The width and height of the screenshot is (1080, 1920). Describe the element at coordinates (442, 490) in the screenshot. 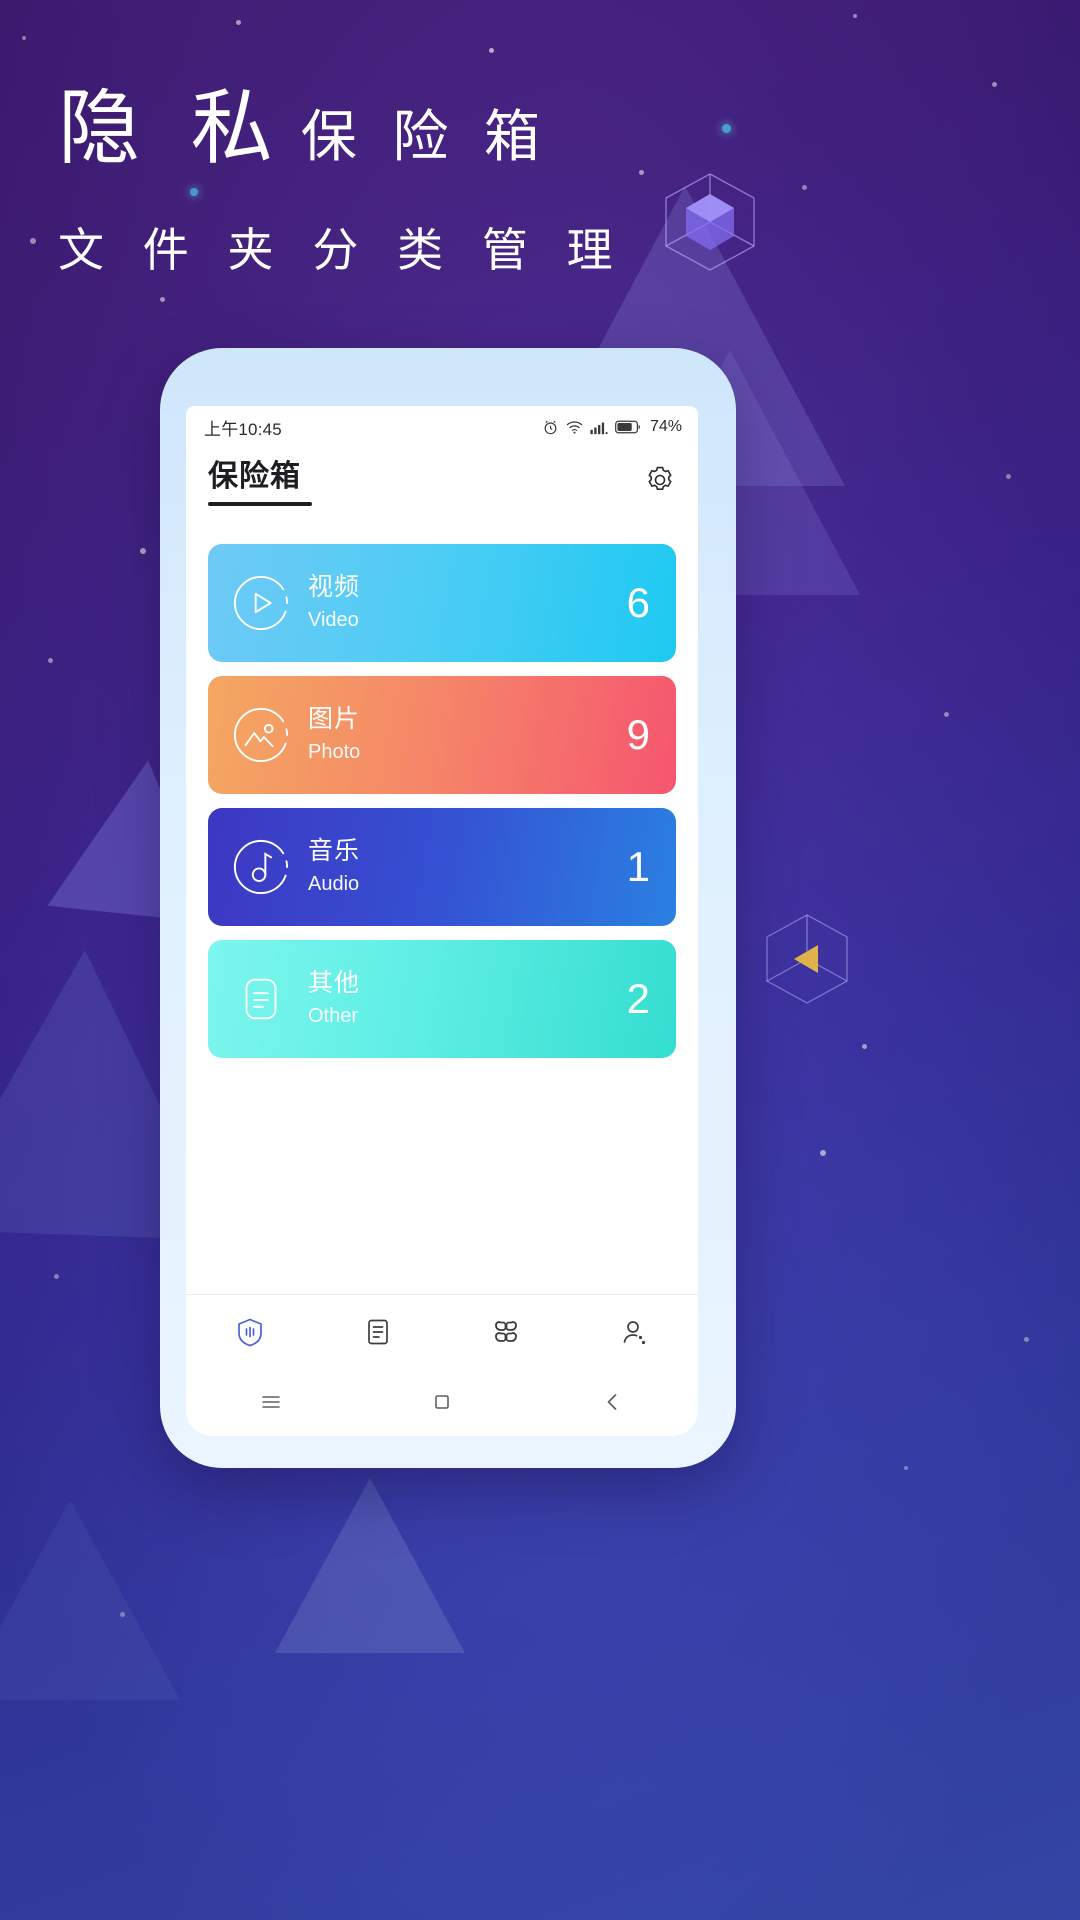

I see `app-header: 保险箱` at that location.